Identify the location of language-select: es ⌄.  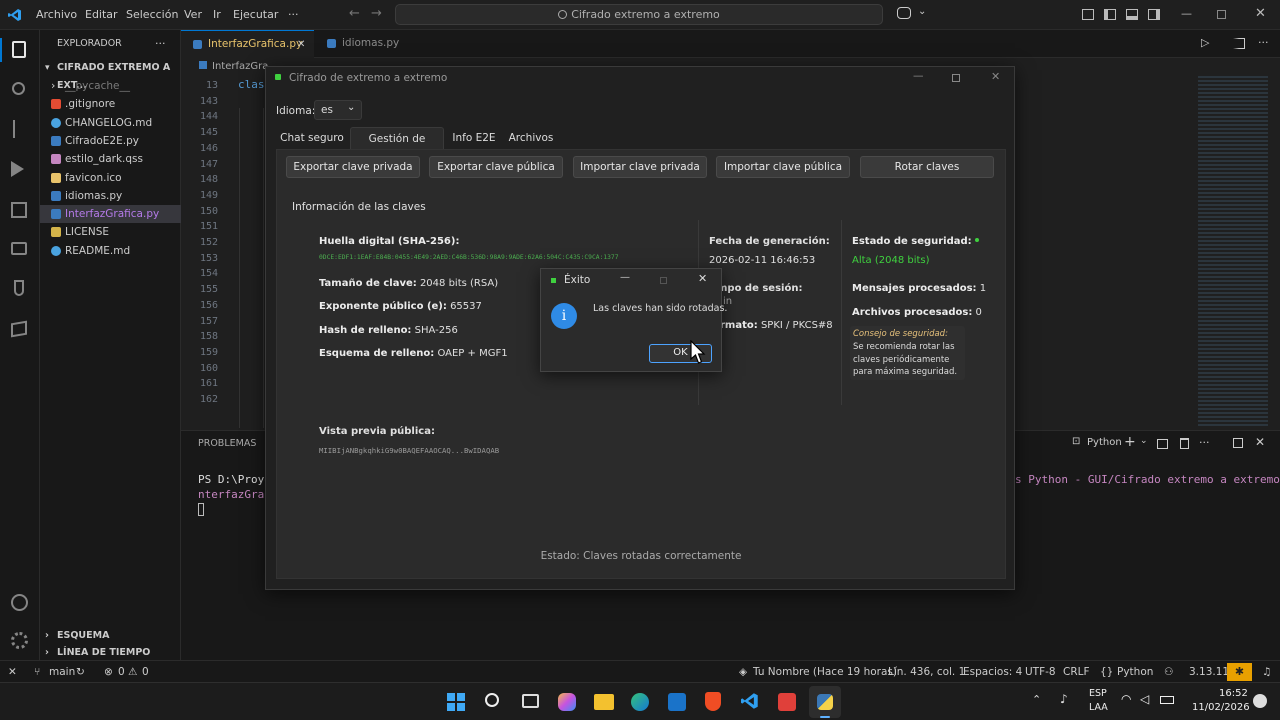
(338, 110).